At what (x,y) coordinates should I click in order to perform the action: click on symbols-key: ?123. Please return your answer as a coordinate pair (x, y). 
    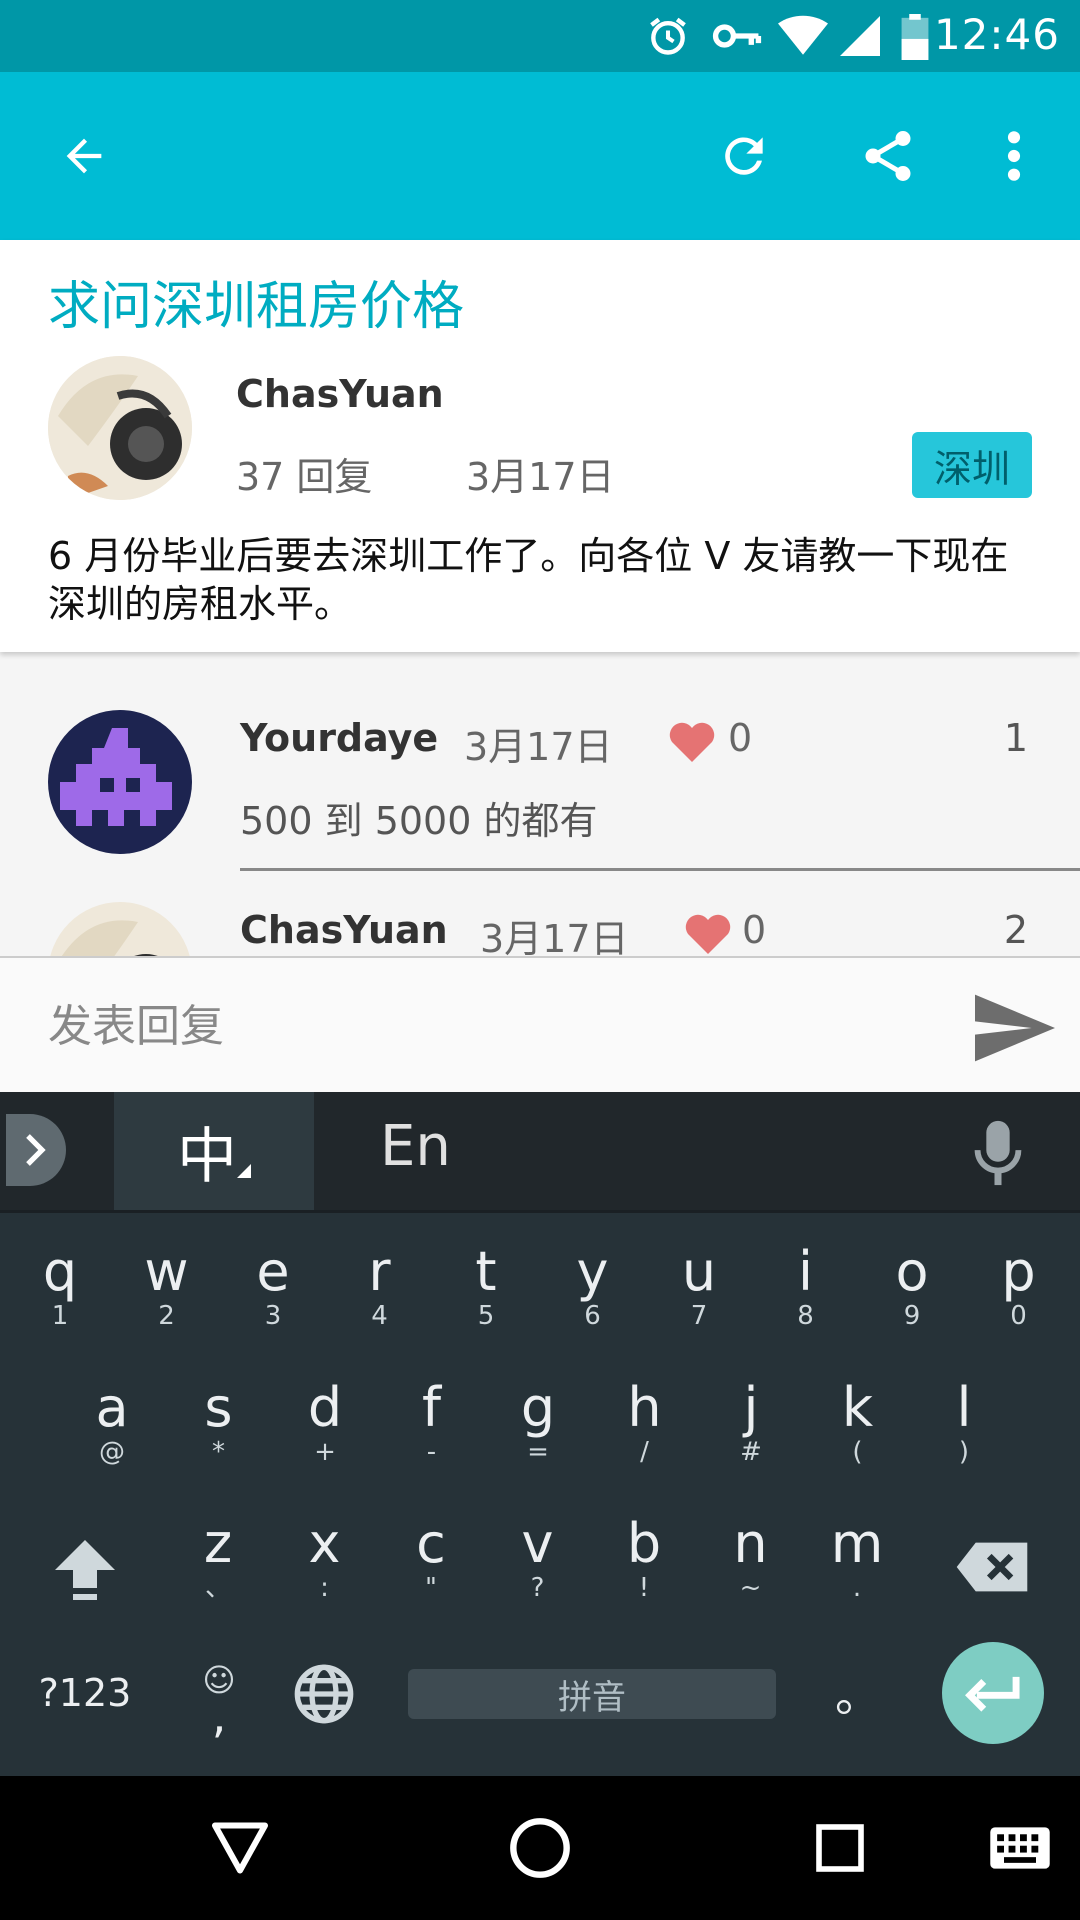
    Looking at the image, I should click on (85, 1693).